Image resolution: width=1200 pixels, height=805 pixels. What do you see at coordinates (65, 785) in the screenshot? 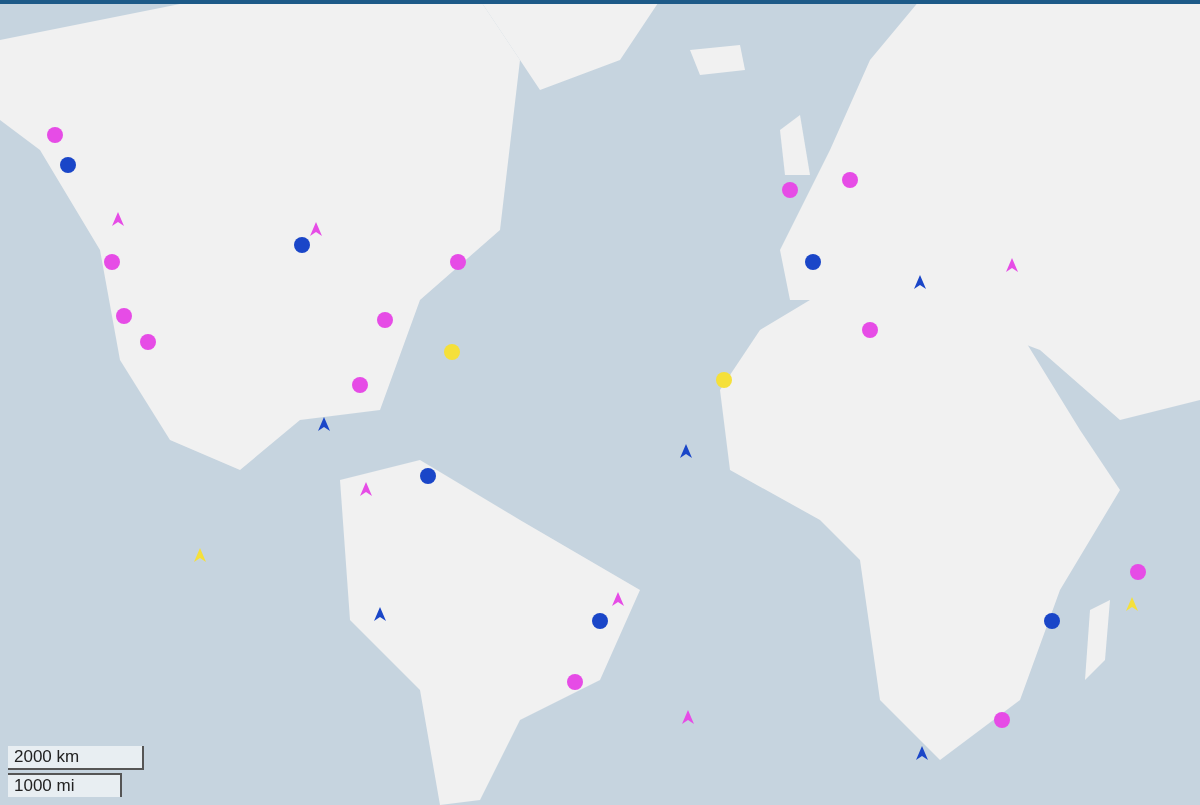
I see `scale-bar-label: 1000 mi` at bounding box center [65, 785].